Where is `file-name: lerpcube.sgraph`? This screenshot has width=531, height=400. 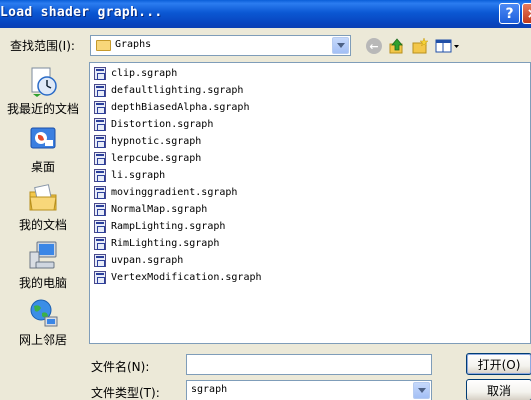
file-name: lerpcube.sgraph is located at coordinates (156, 158).